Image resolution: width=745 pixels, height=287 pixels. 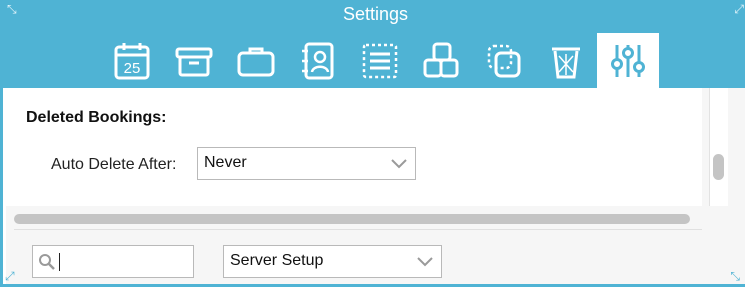 I want to click on toolbar-trash-button, so click(x=566, y=60).